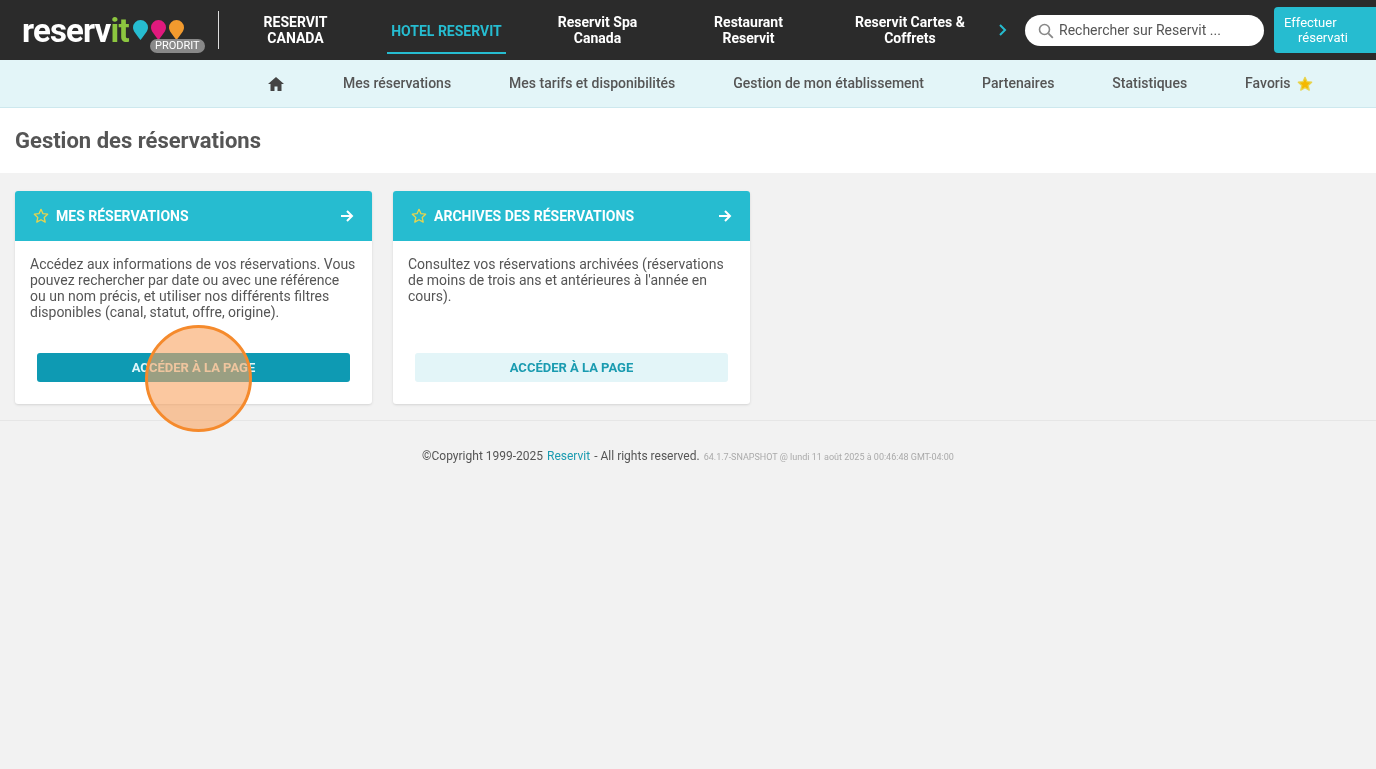 The width and height of the screenshot is (1376, 769). Describe the element at coordinates (910, 30) in the screenshot. I see `top-nav-tab: Reservit Cartes & Coffrets` at that location.